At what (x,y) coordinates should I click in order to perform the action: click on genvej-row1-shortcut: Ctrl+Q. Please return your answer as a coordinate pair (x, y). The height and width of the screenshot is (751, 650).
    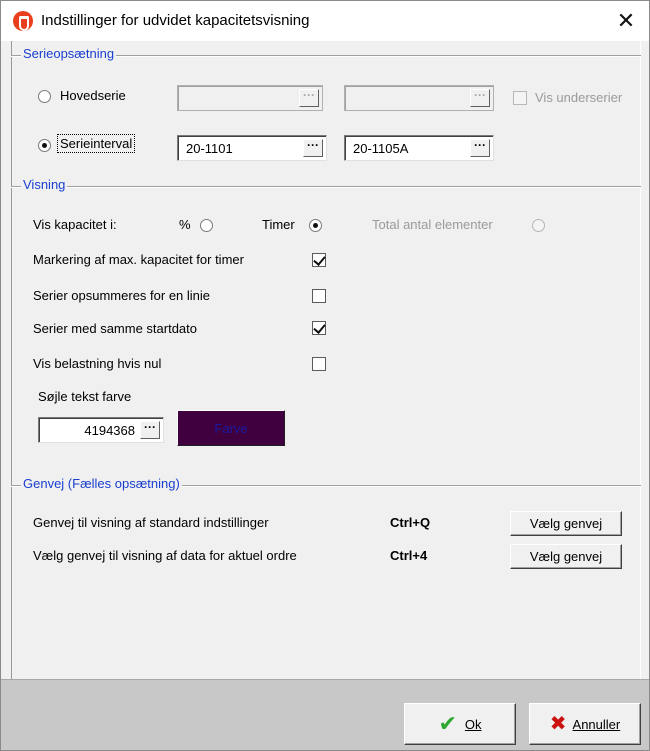
    Looking at the image, I should click on (410, 522).